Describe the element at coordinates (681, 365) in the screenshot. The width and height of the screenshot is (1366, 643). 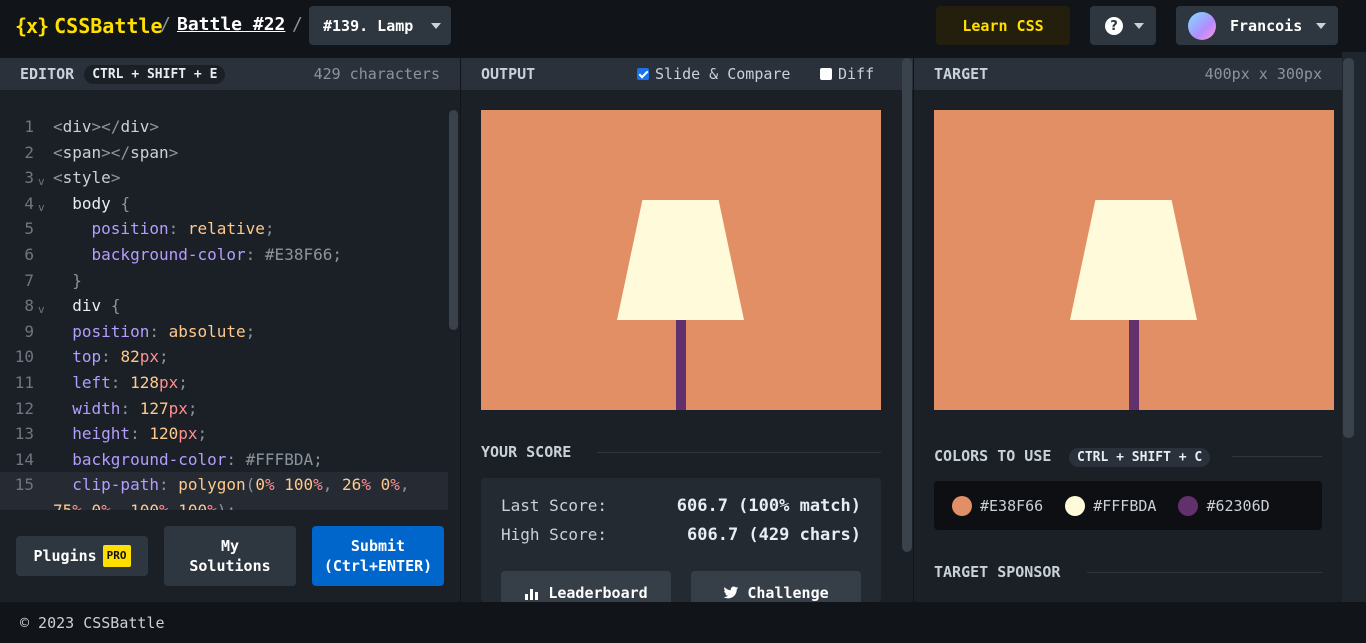
I see `lamp-pole` at that location.